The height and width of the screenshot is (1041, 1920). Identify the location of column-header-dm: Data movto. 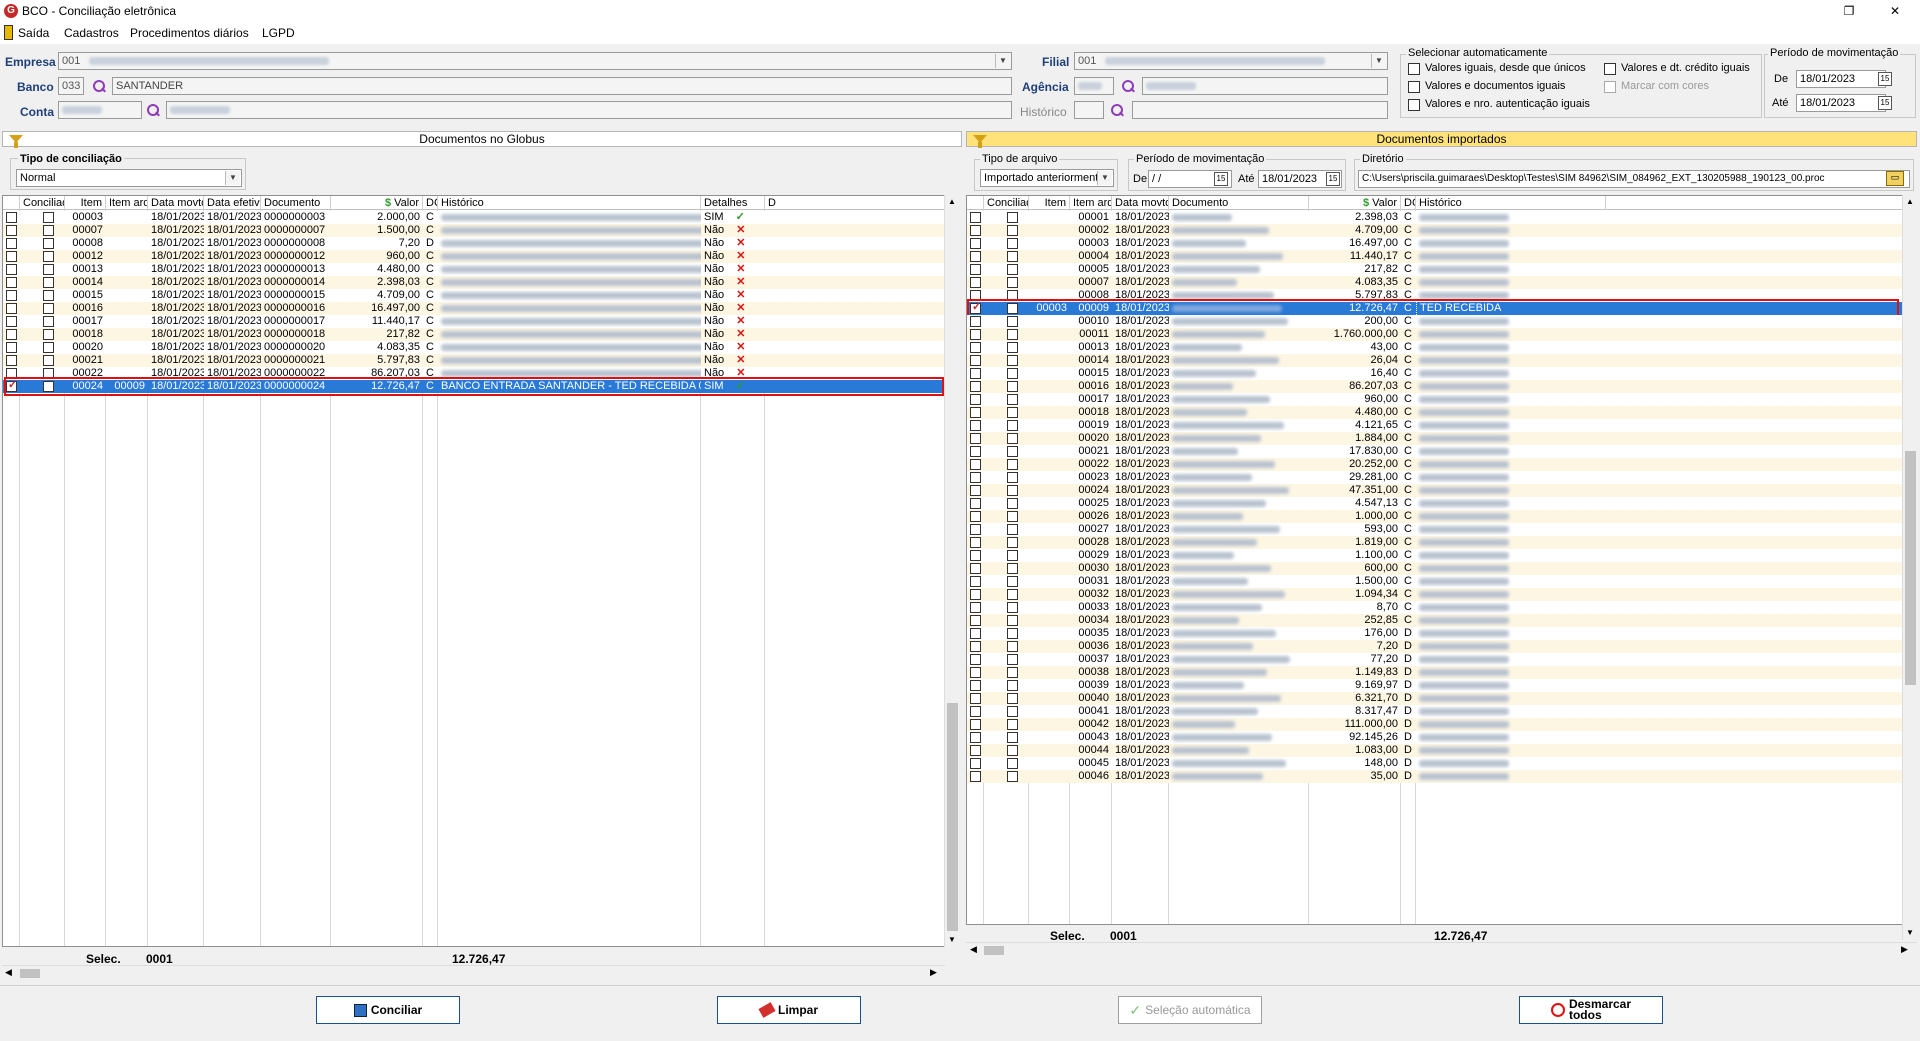
(176, 203).